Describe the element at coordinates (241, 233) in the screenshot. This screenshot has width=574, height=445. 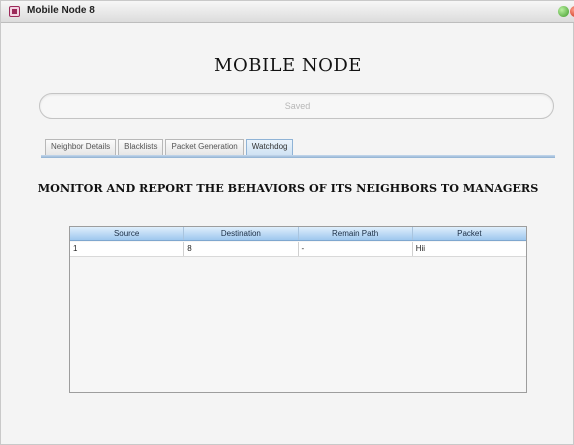
I see `column-header-destination: Destination` at that location.